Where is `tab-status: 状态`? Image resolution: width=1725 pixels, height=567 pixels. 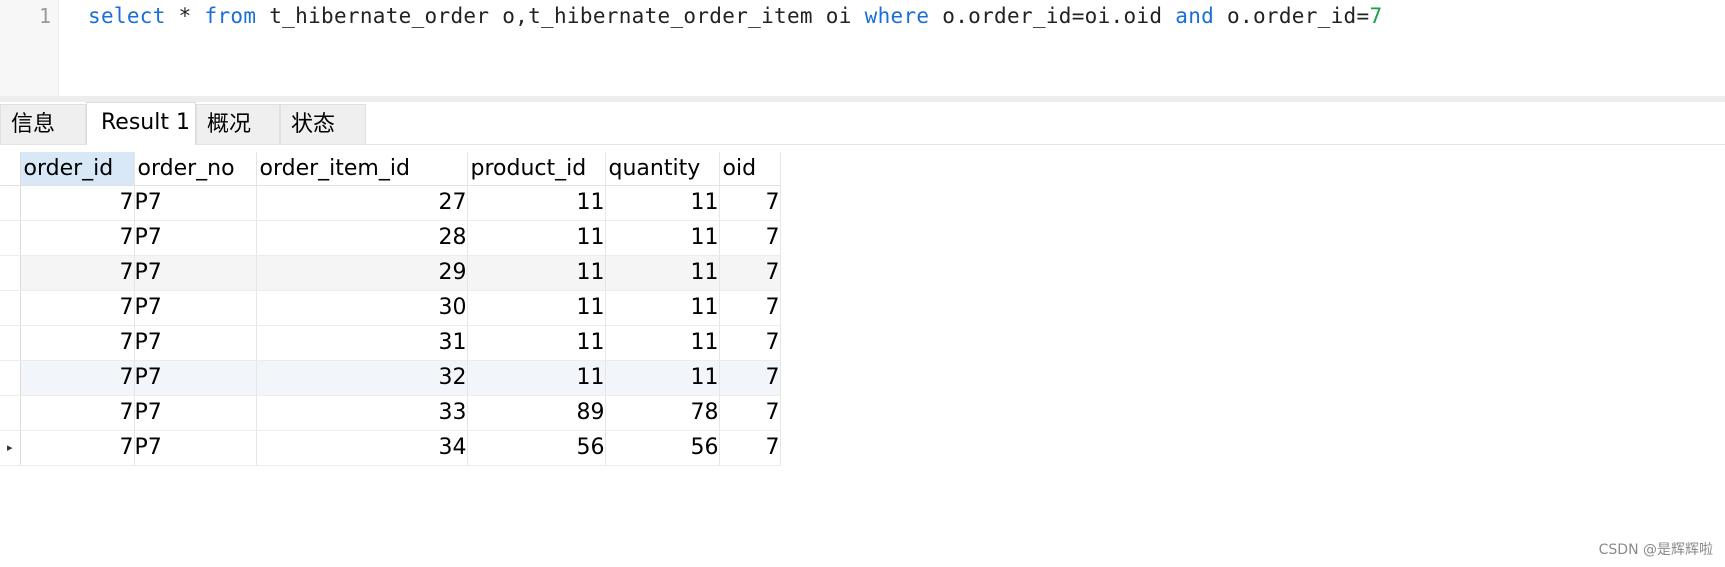 tab-status: 状态 is located at coordinates (323, 124).